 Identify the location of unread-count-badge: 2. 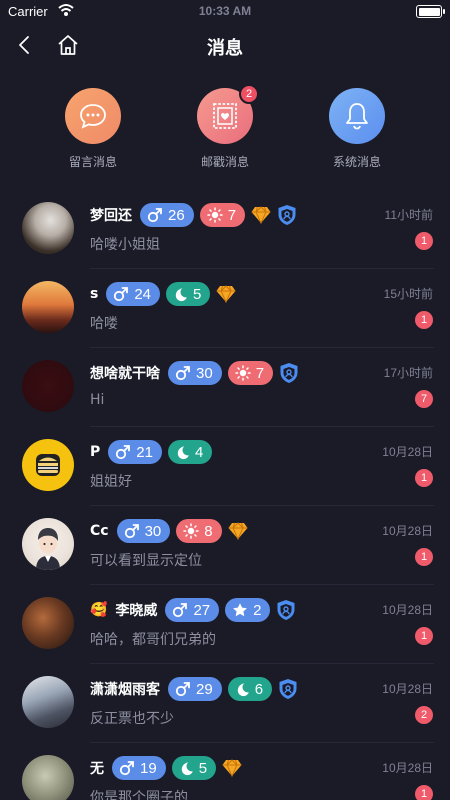
(424, 715).